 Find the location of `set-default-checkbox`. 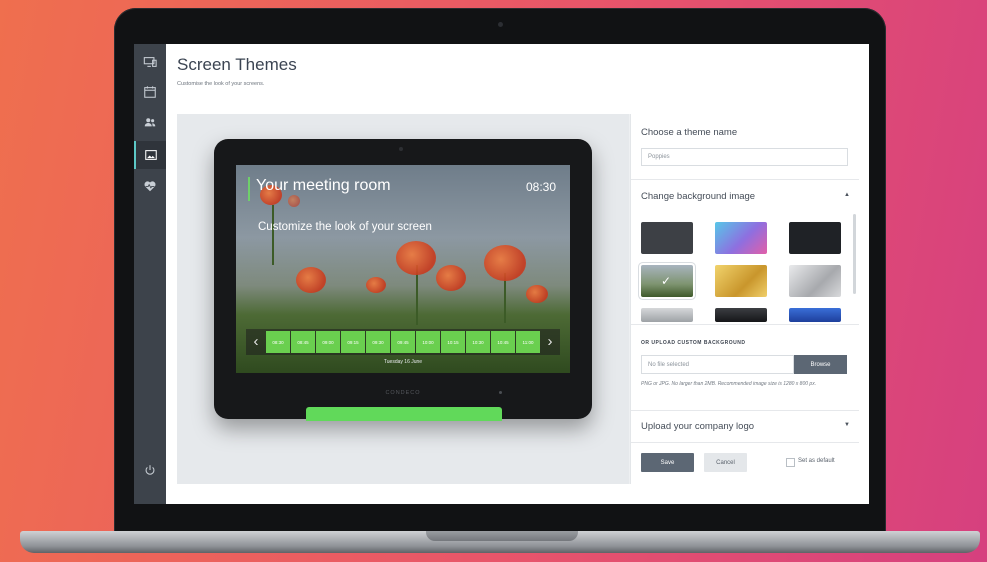

set-default-checkbox is located at coordinates (790, 462).